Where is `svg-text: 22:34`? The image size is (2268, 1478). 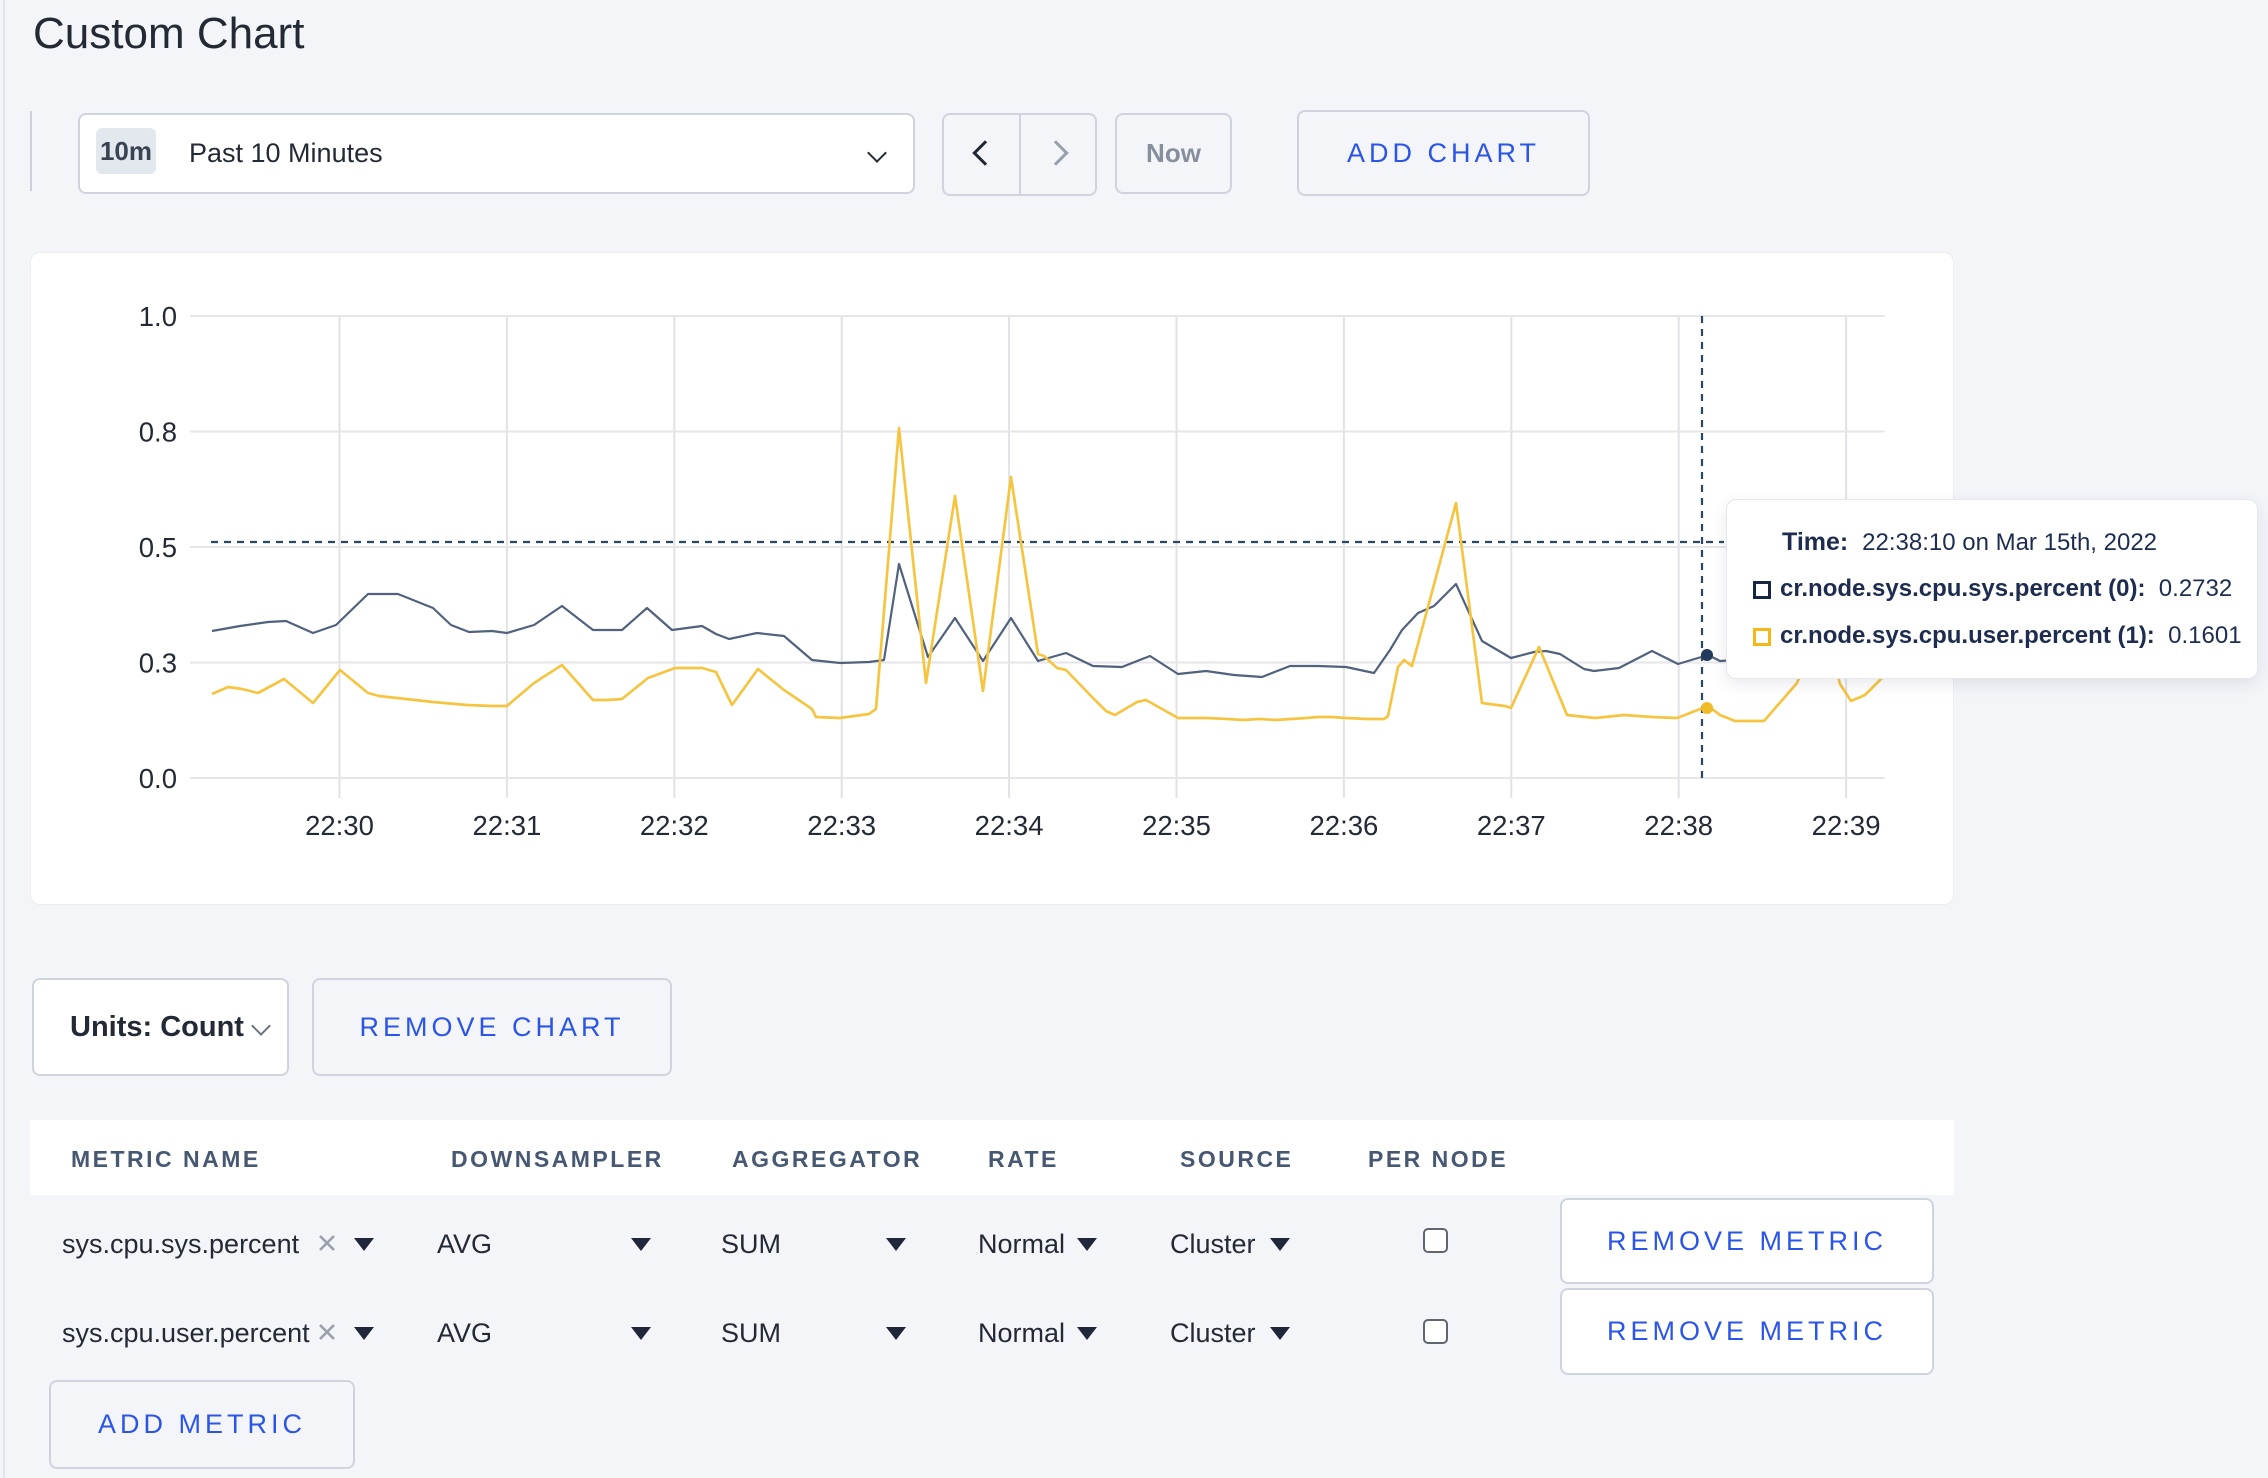
svg-text: 22:34 is located at coordinates (1009, 825).